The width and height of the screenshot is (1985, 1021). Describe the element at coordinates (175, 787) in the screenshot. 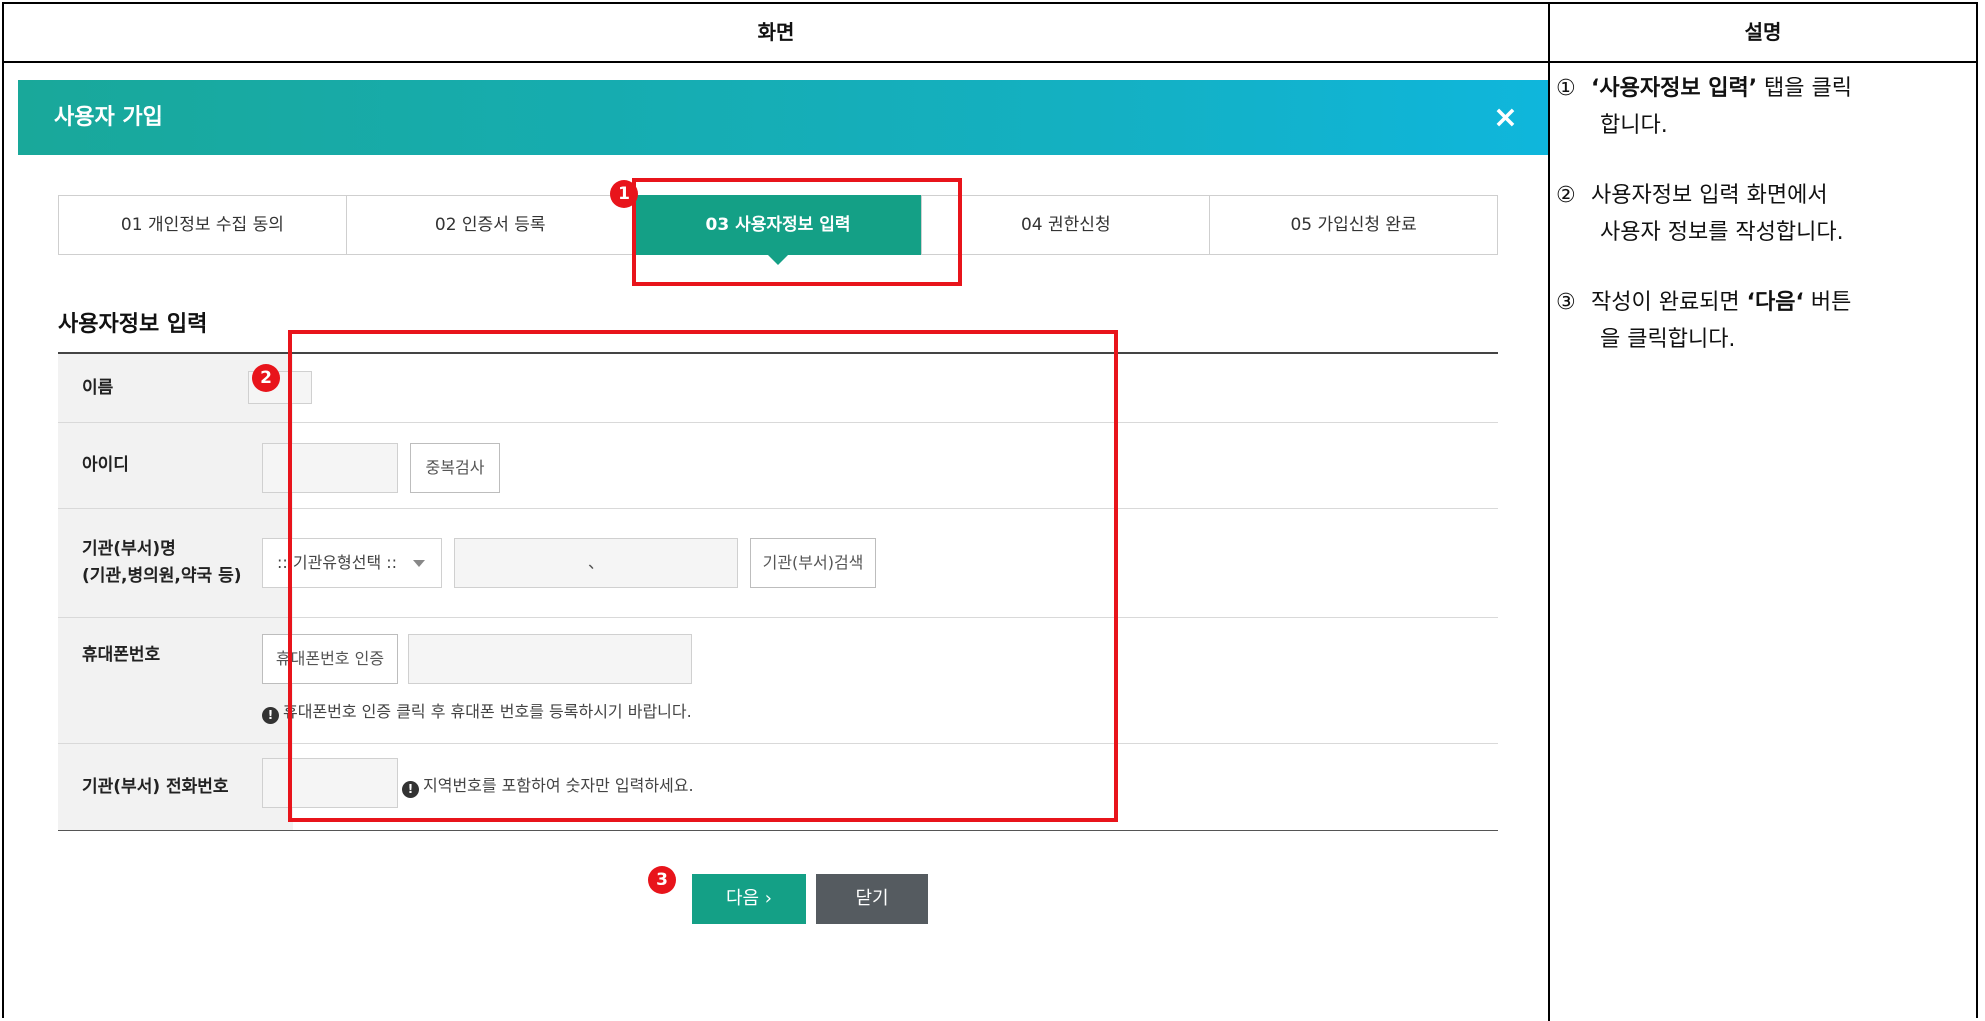

I see `tel-label: 기관(부서) 전화번호` at that location.